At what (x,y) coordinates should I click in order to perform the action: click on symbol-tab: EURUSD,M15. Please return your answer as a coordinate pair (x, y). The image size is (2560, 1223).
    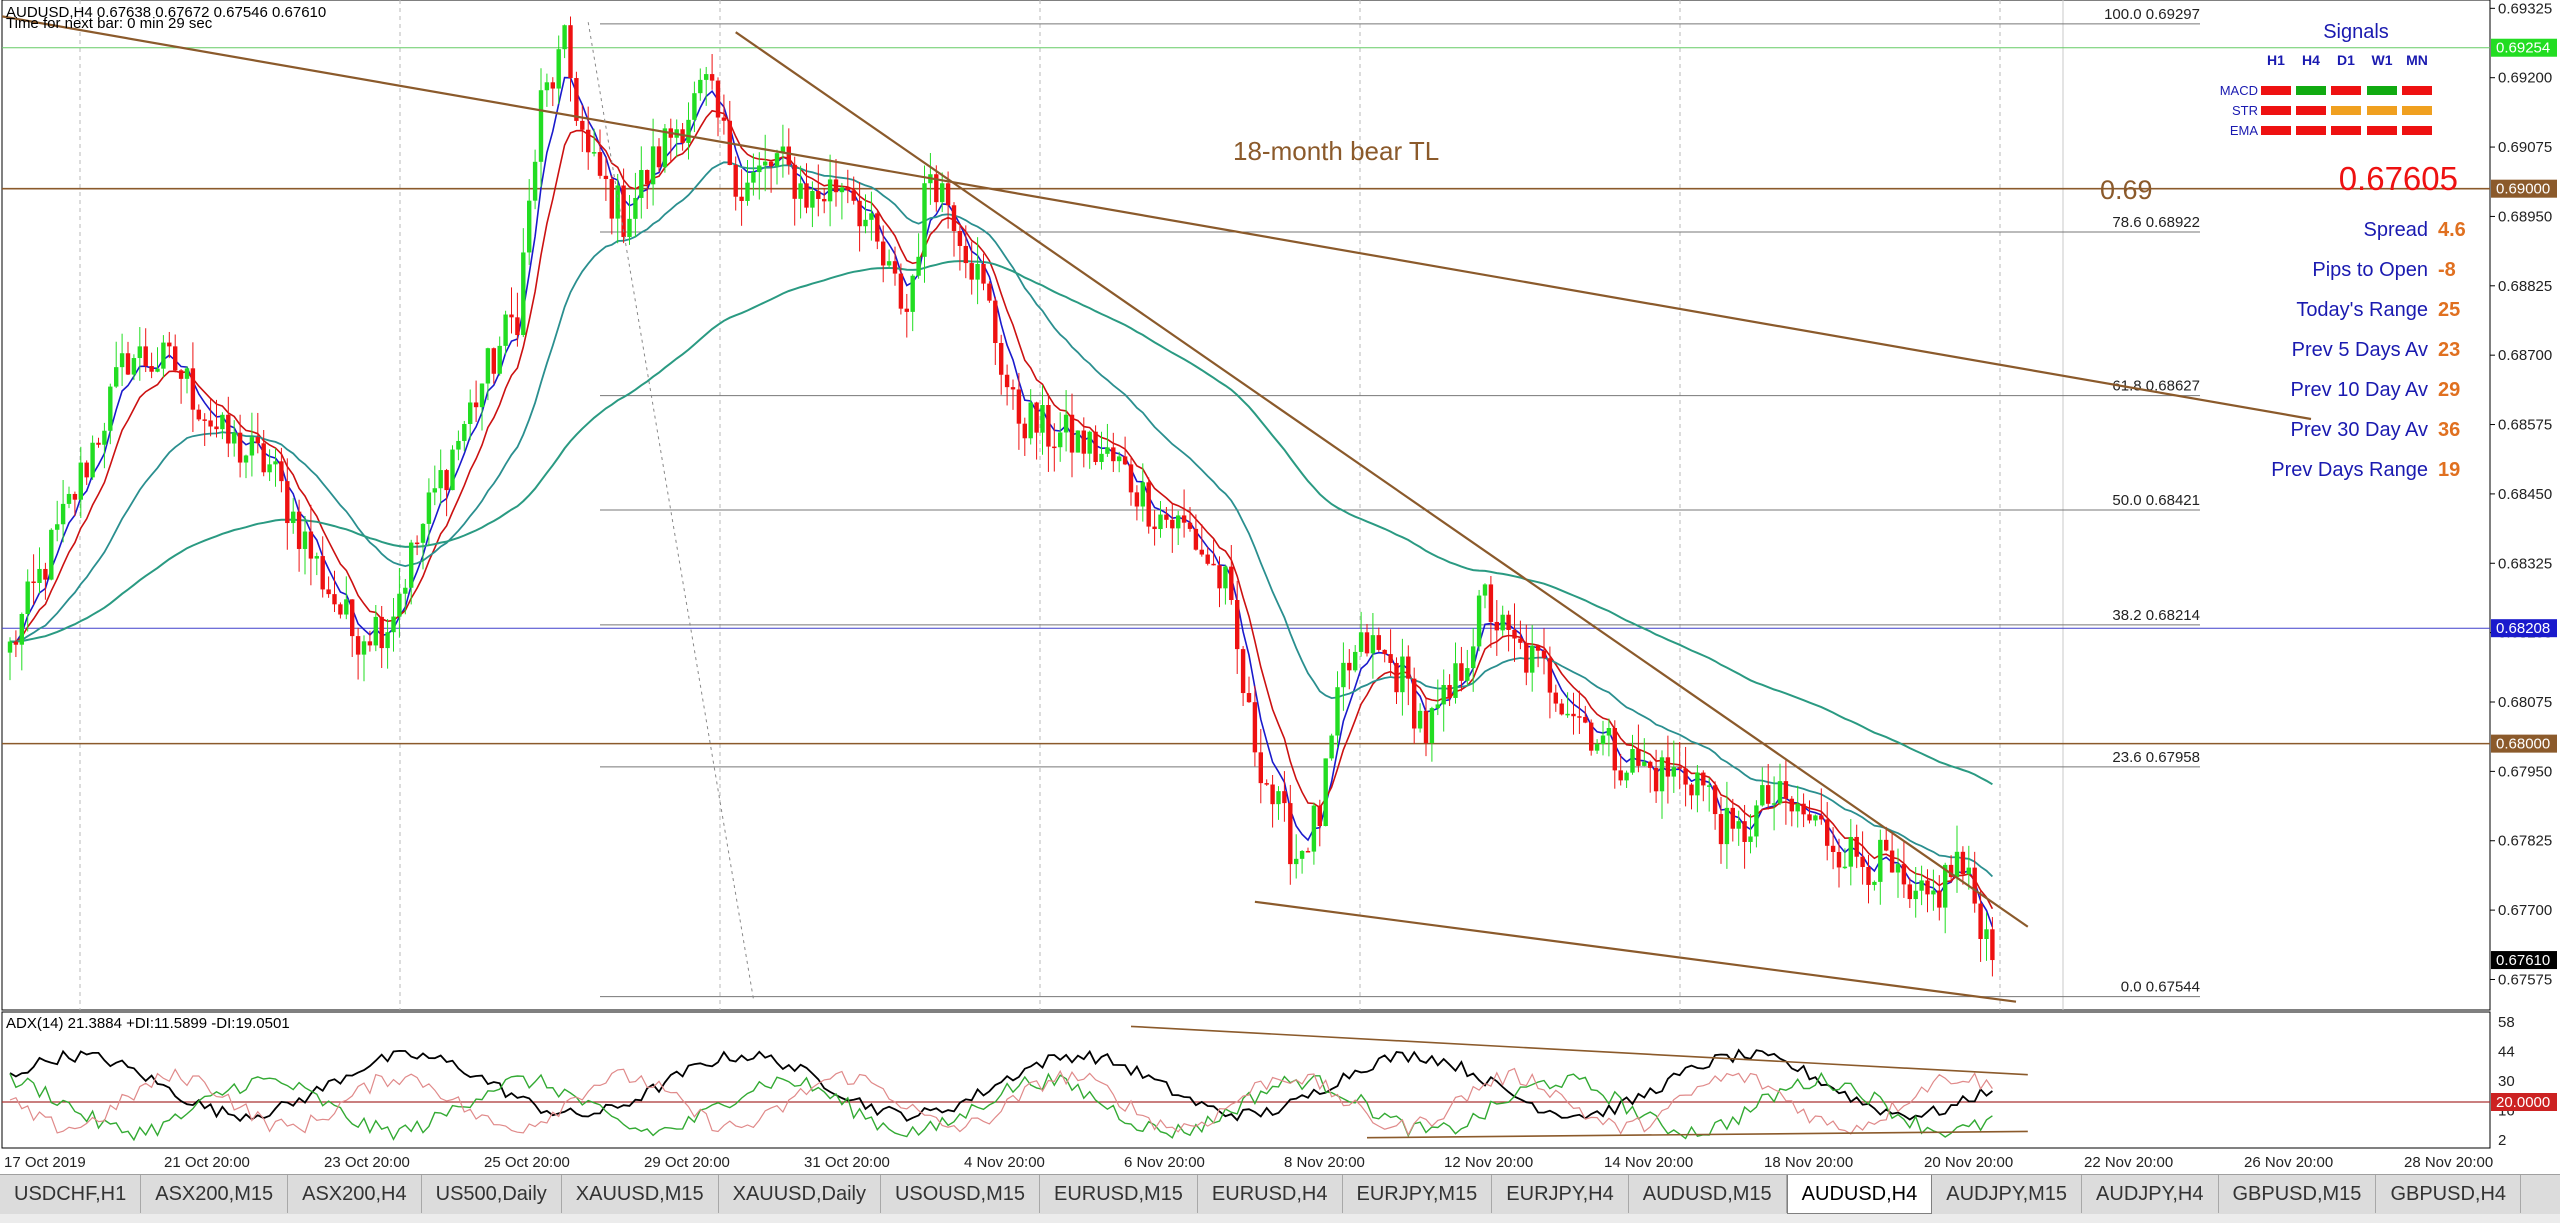
    Looking at the image, I should click on (1119, 1194).